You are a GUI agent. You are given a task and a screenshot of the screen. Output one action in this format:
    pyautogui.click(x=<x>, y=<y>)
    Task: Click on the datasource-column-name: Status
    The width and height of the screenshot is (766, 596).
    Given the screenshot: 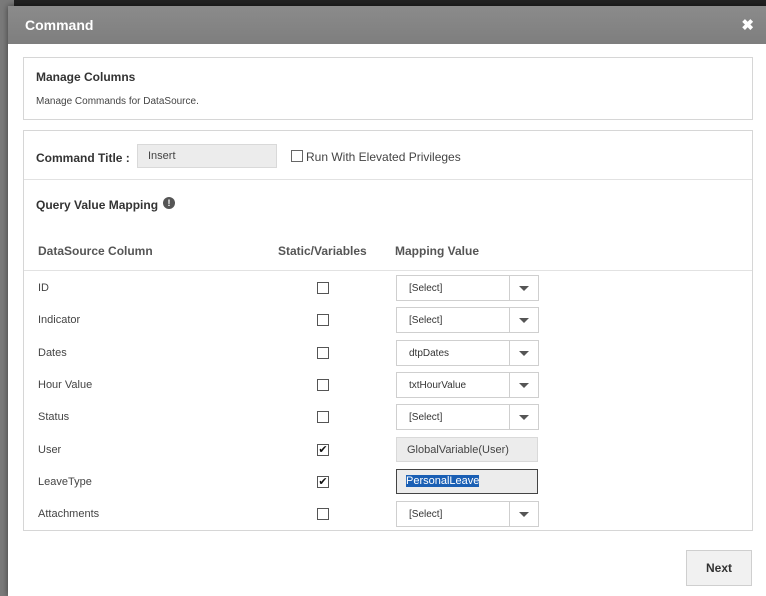 What is the action you would take?
    pyautogui.click(x=54, y=417)
    